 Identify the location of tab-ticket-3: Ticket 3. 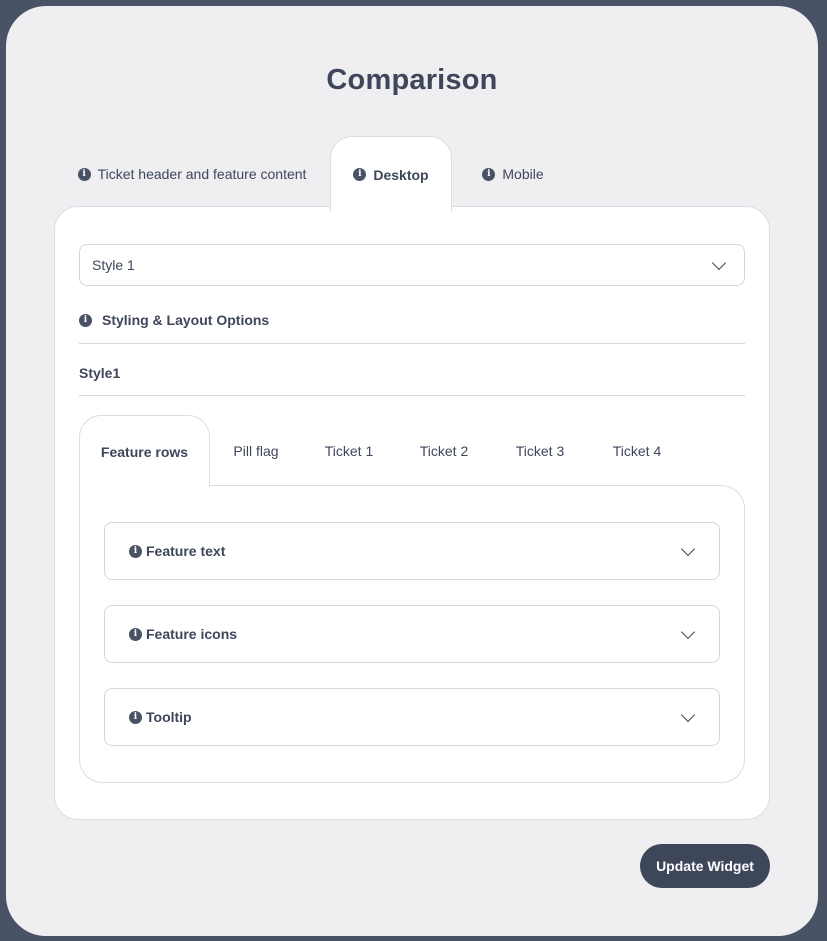
(540, 451).